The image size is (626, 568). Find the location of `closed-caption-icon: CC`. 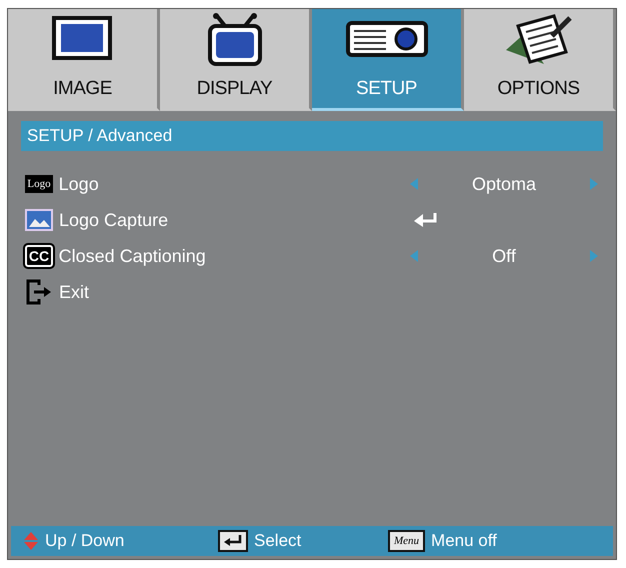

closed-caption-icon: CC is located at coordinates (39, 256).